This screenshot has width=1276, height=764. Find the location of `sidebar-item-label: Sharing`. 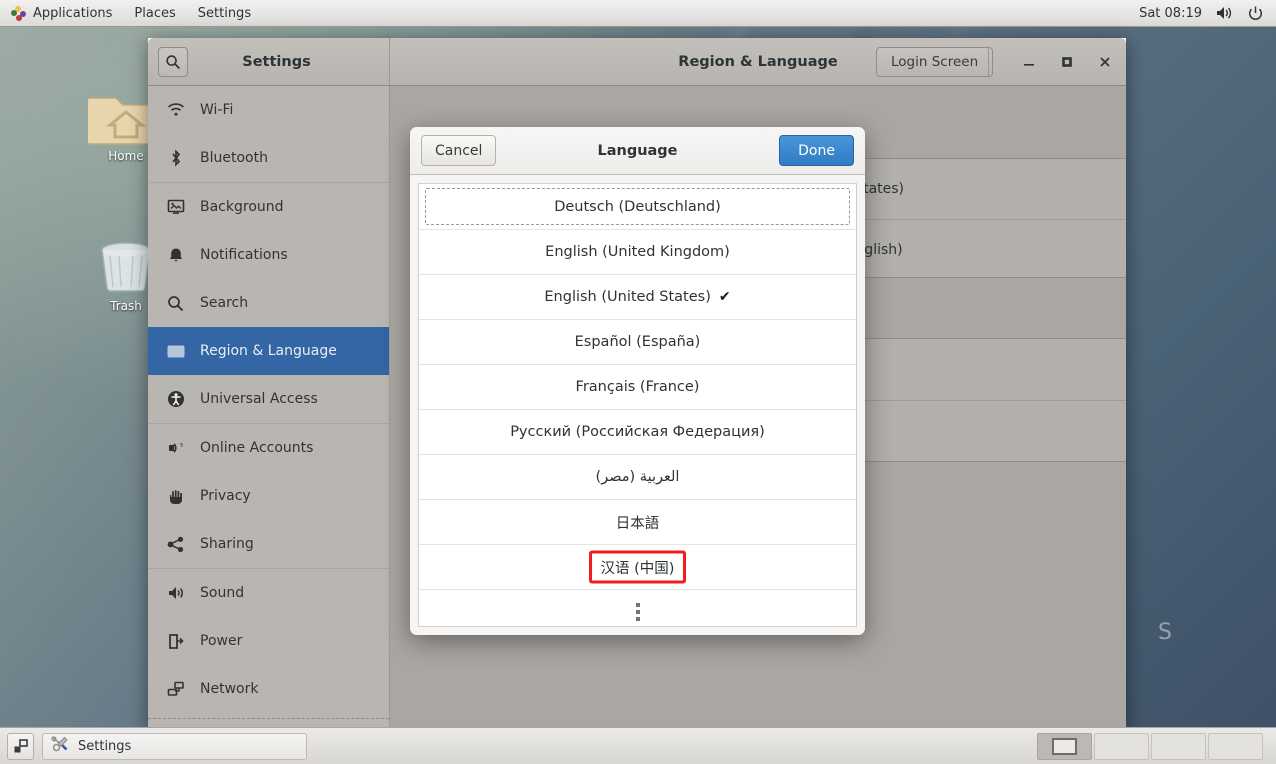

sidebar-item-label: Sharing is located at coordinates (227, 544).